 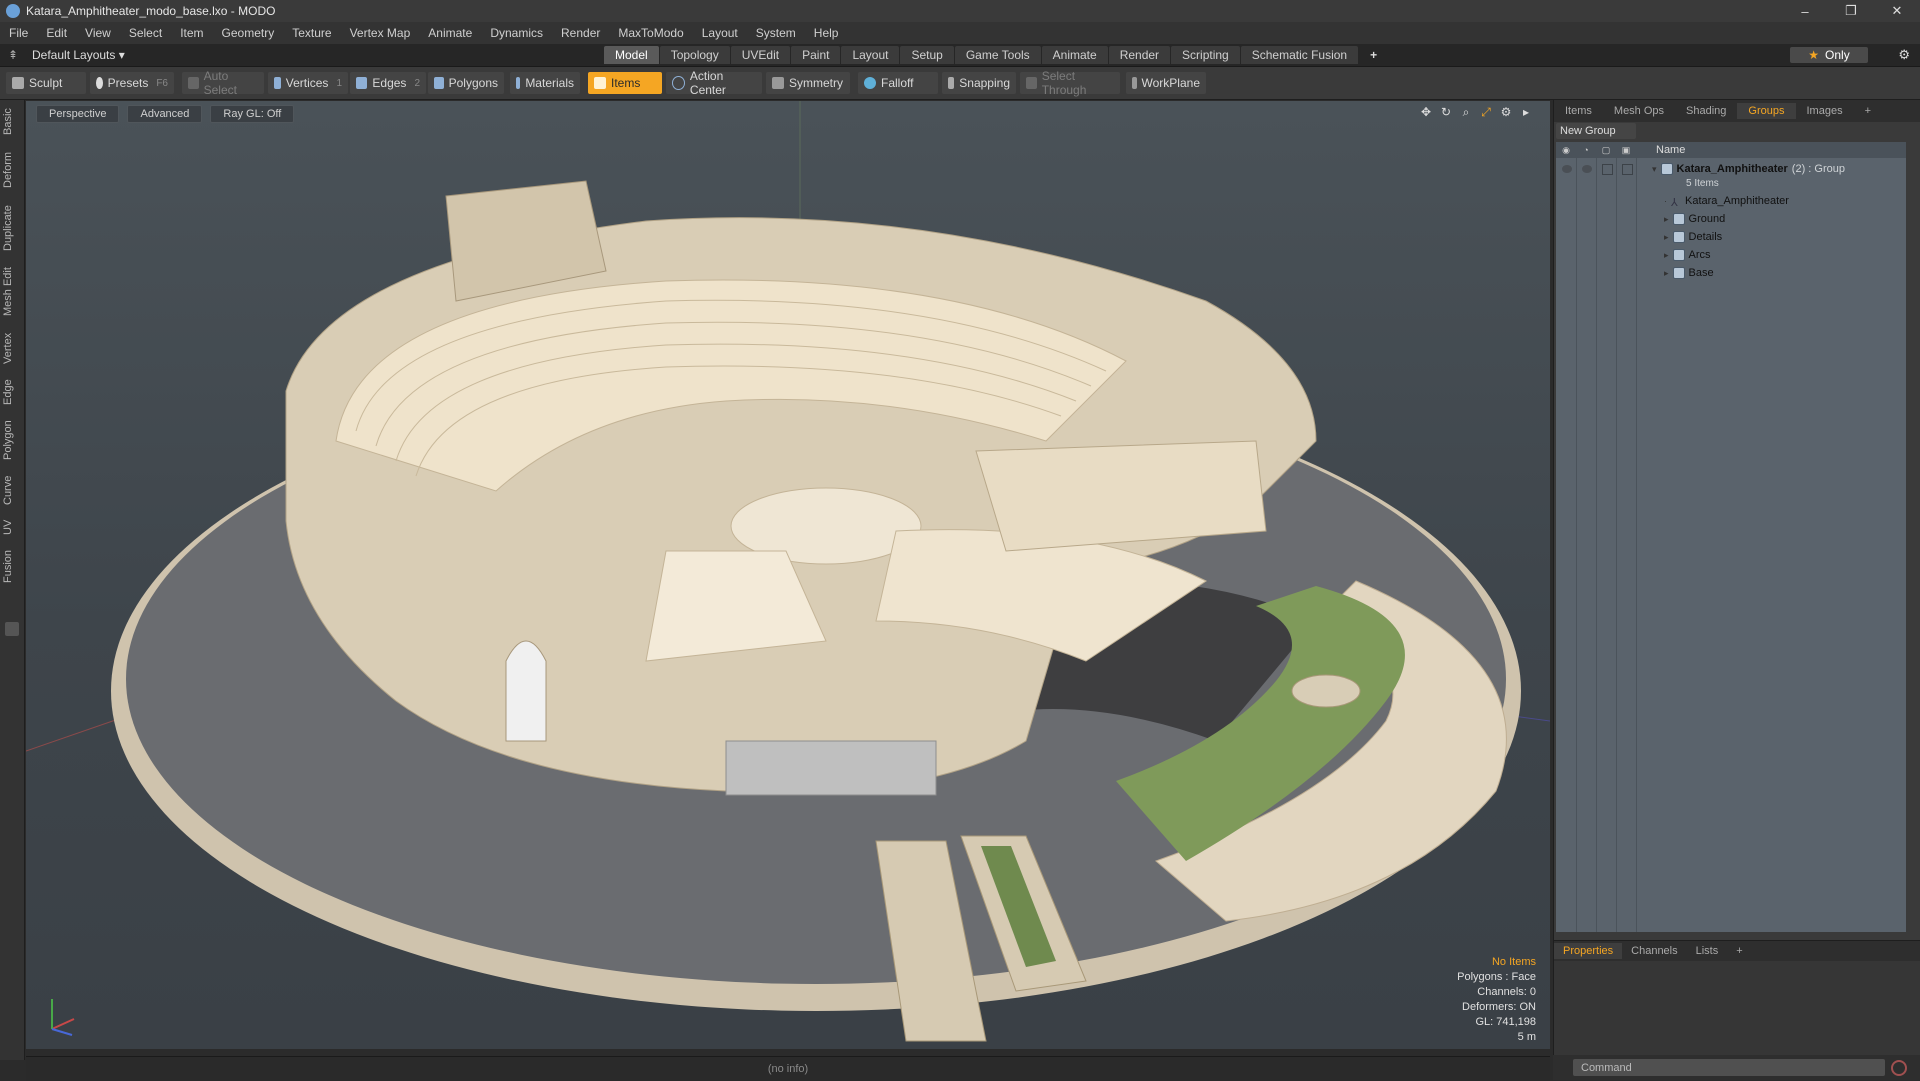 What do you see at coordinates (46, 83) in the screenshot?
I see `sculpt-button: Sculpt` at bounding box center [46, 83].